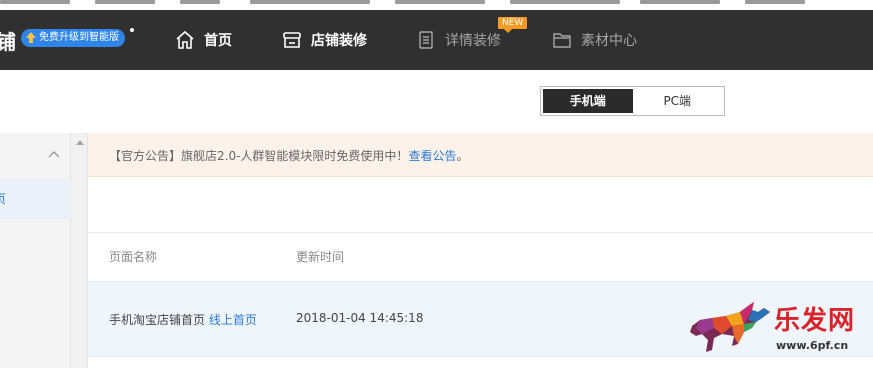 This screenshot has width=873, height=368. What do you see at coordinates (185, 39) in the screenshot?
I see `home-icon` at bounding box center [185, 39].